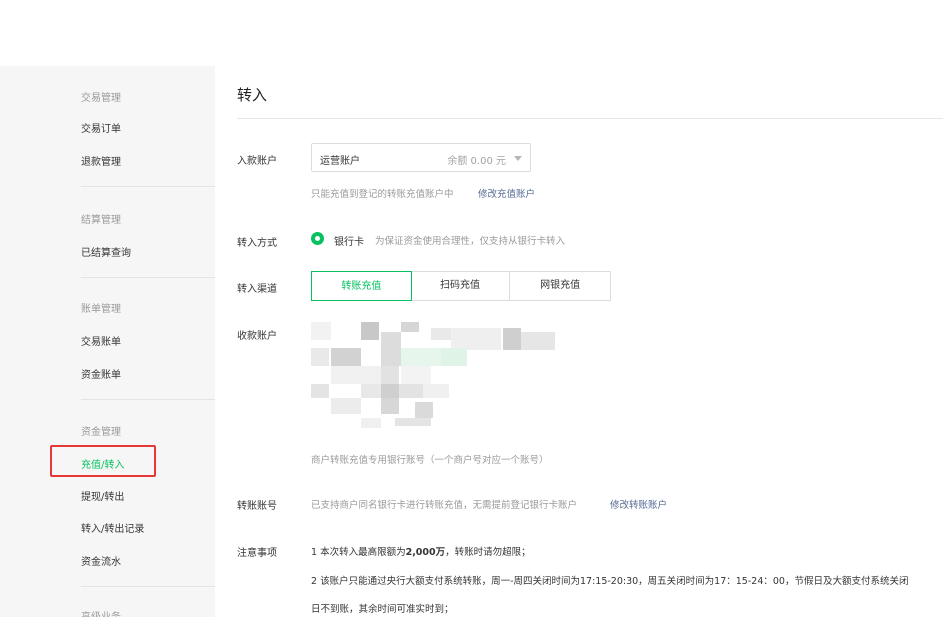 Image resolution: width=943 pixels, height=617 pixels. Describe the element at coordinates (252, 95) in the screenshot. I see `page-title: 转入` at that location.